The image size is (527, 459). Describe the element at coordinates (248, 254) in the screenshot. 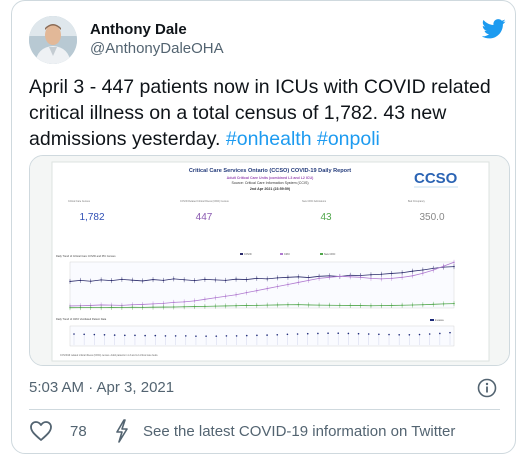

I see `legend-label: COVID` at that location.